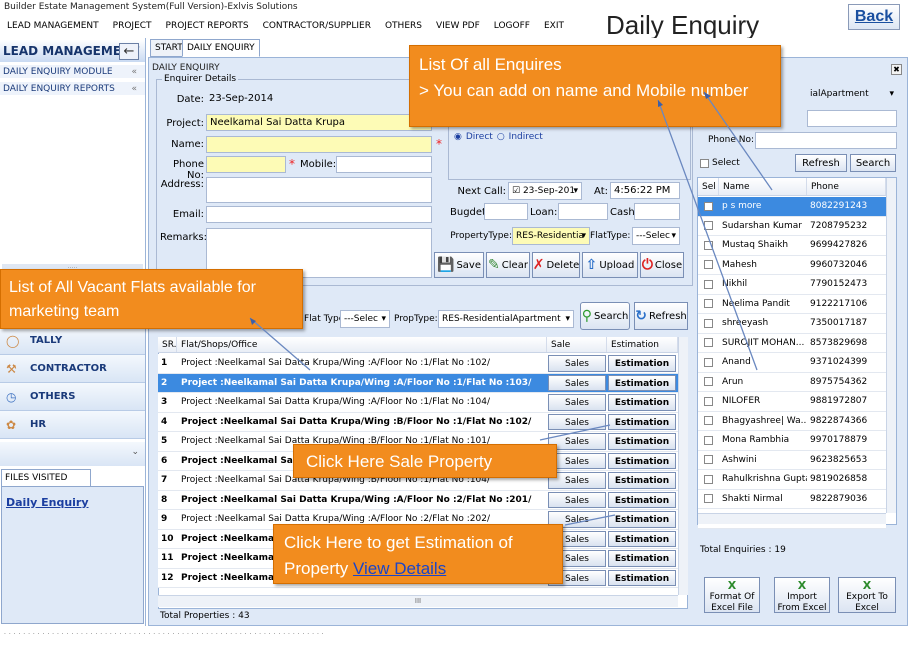  I want to click on close-icon: ✖, so click(896, 69).